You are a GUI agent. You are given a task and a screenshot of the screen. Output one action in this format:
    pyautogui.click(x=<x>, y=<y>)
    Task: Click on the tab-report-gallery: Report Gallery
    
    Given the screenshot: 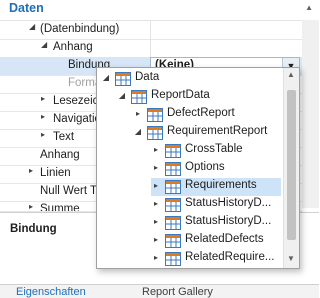 What is the action you would take?
    pyautogui.click(x=177, y=292)
    